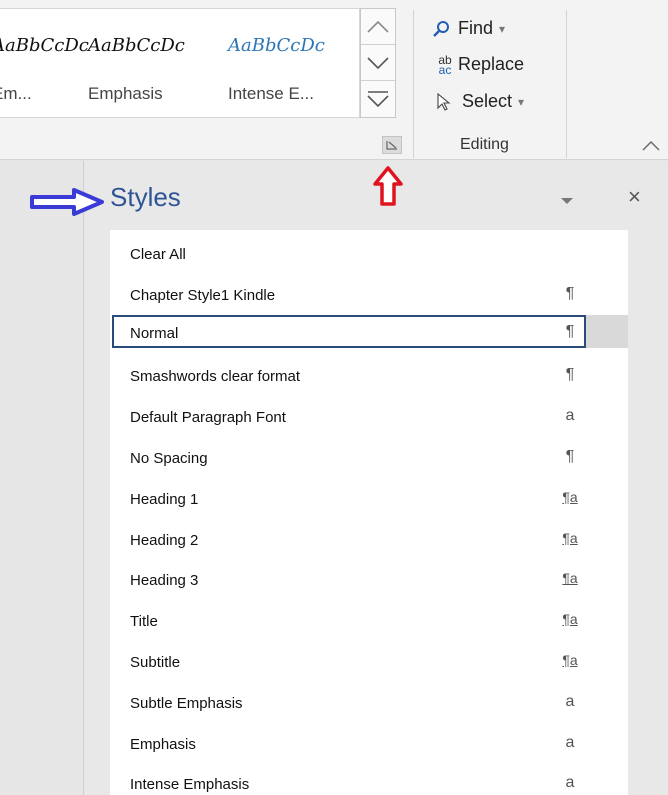 The height and width of the screenshot is (795, 668). I want to click on style-item-label: Intense Emphasis, so click(190, 785).